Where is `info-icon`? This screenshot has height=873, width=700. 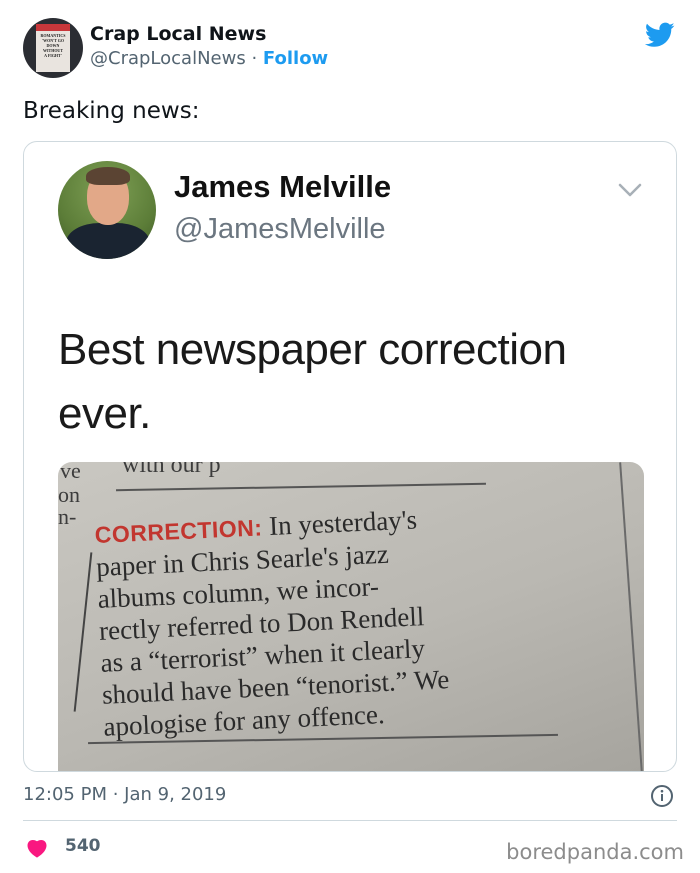 info-icon is located at coordinates (662, 796).